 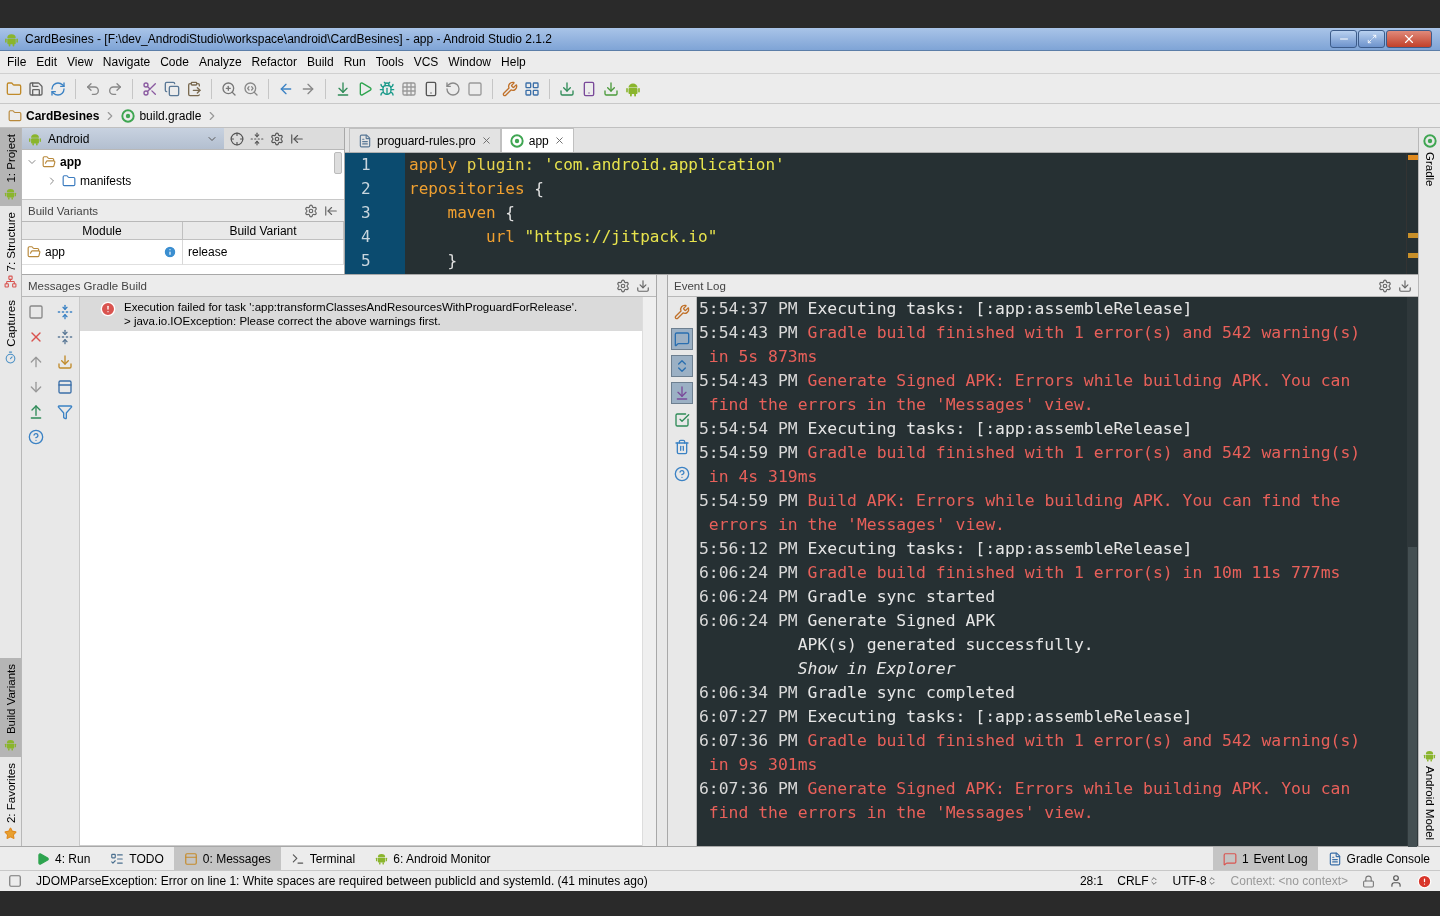 What do you see at coordinates (263, 231) in the screenshot?
I see `column-header: Build Variant` at bounding box center [263, 231].